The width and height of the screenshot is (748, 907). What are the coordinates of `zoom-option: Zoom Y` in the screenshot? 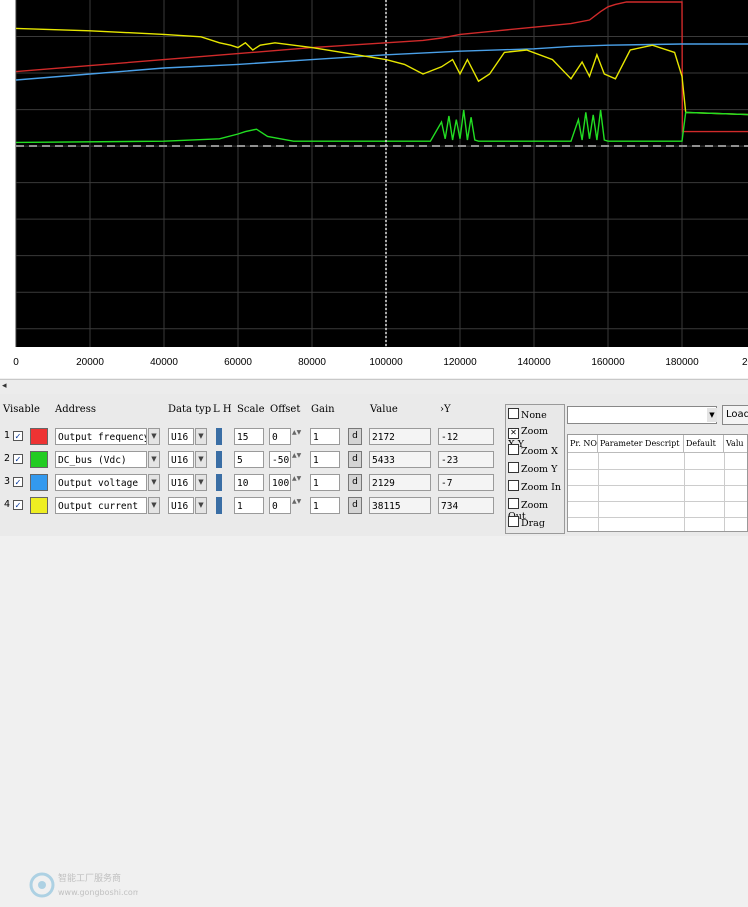 It's located at (532, 468).